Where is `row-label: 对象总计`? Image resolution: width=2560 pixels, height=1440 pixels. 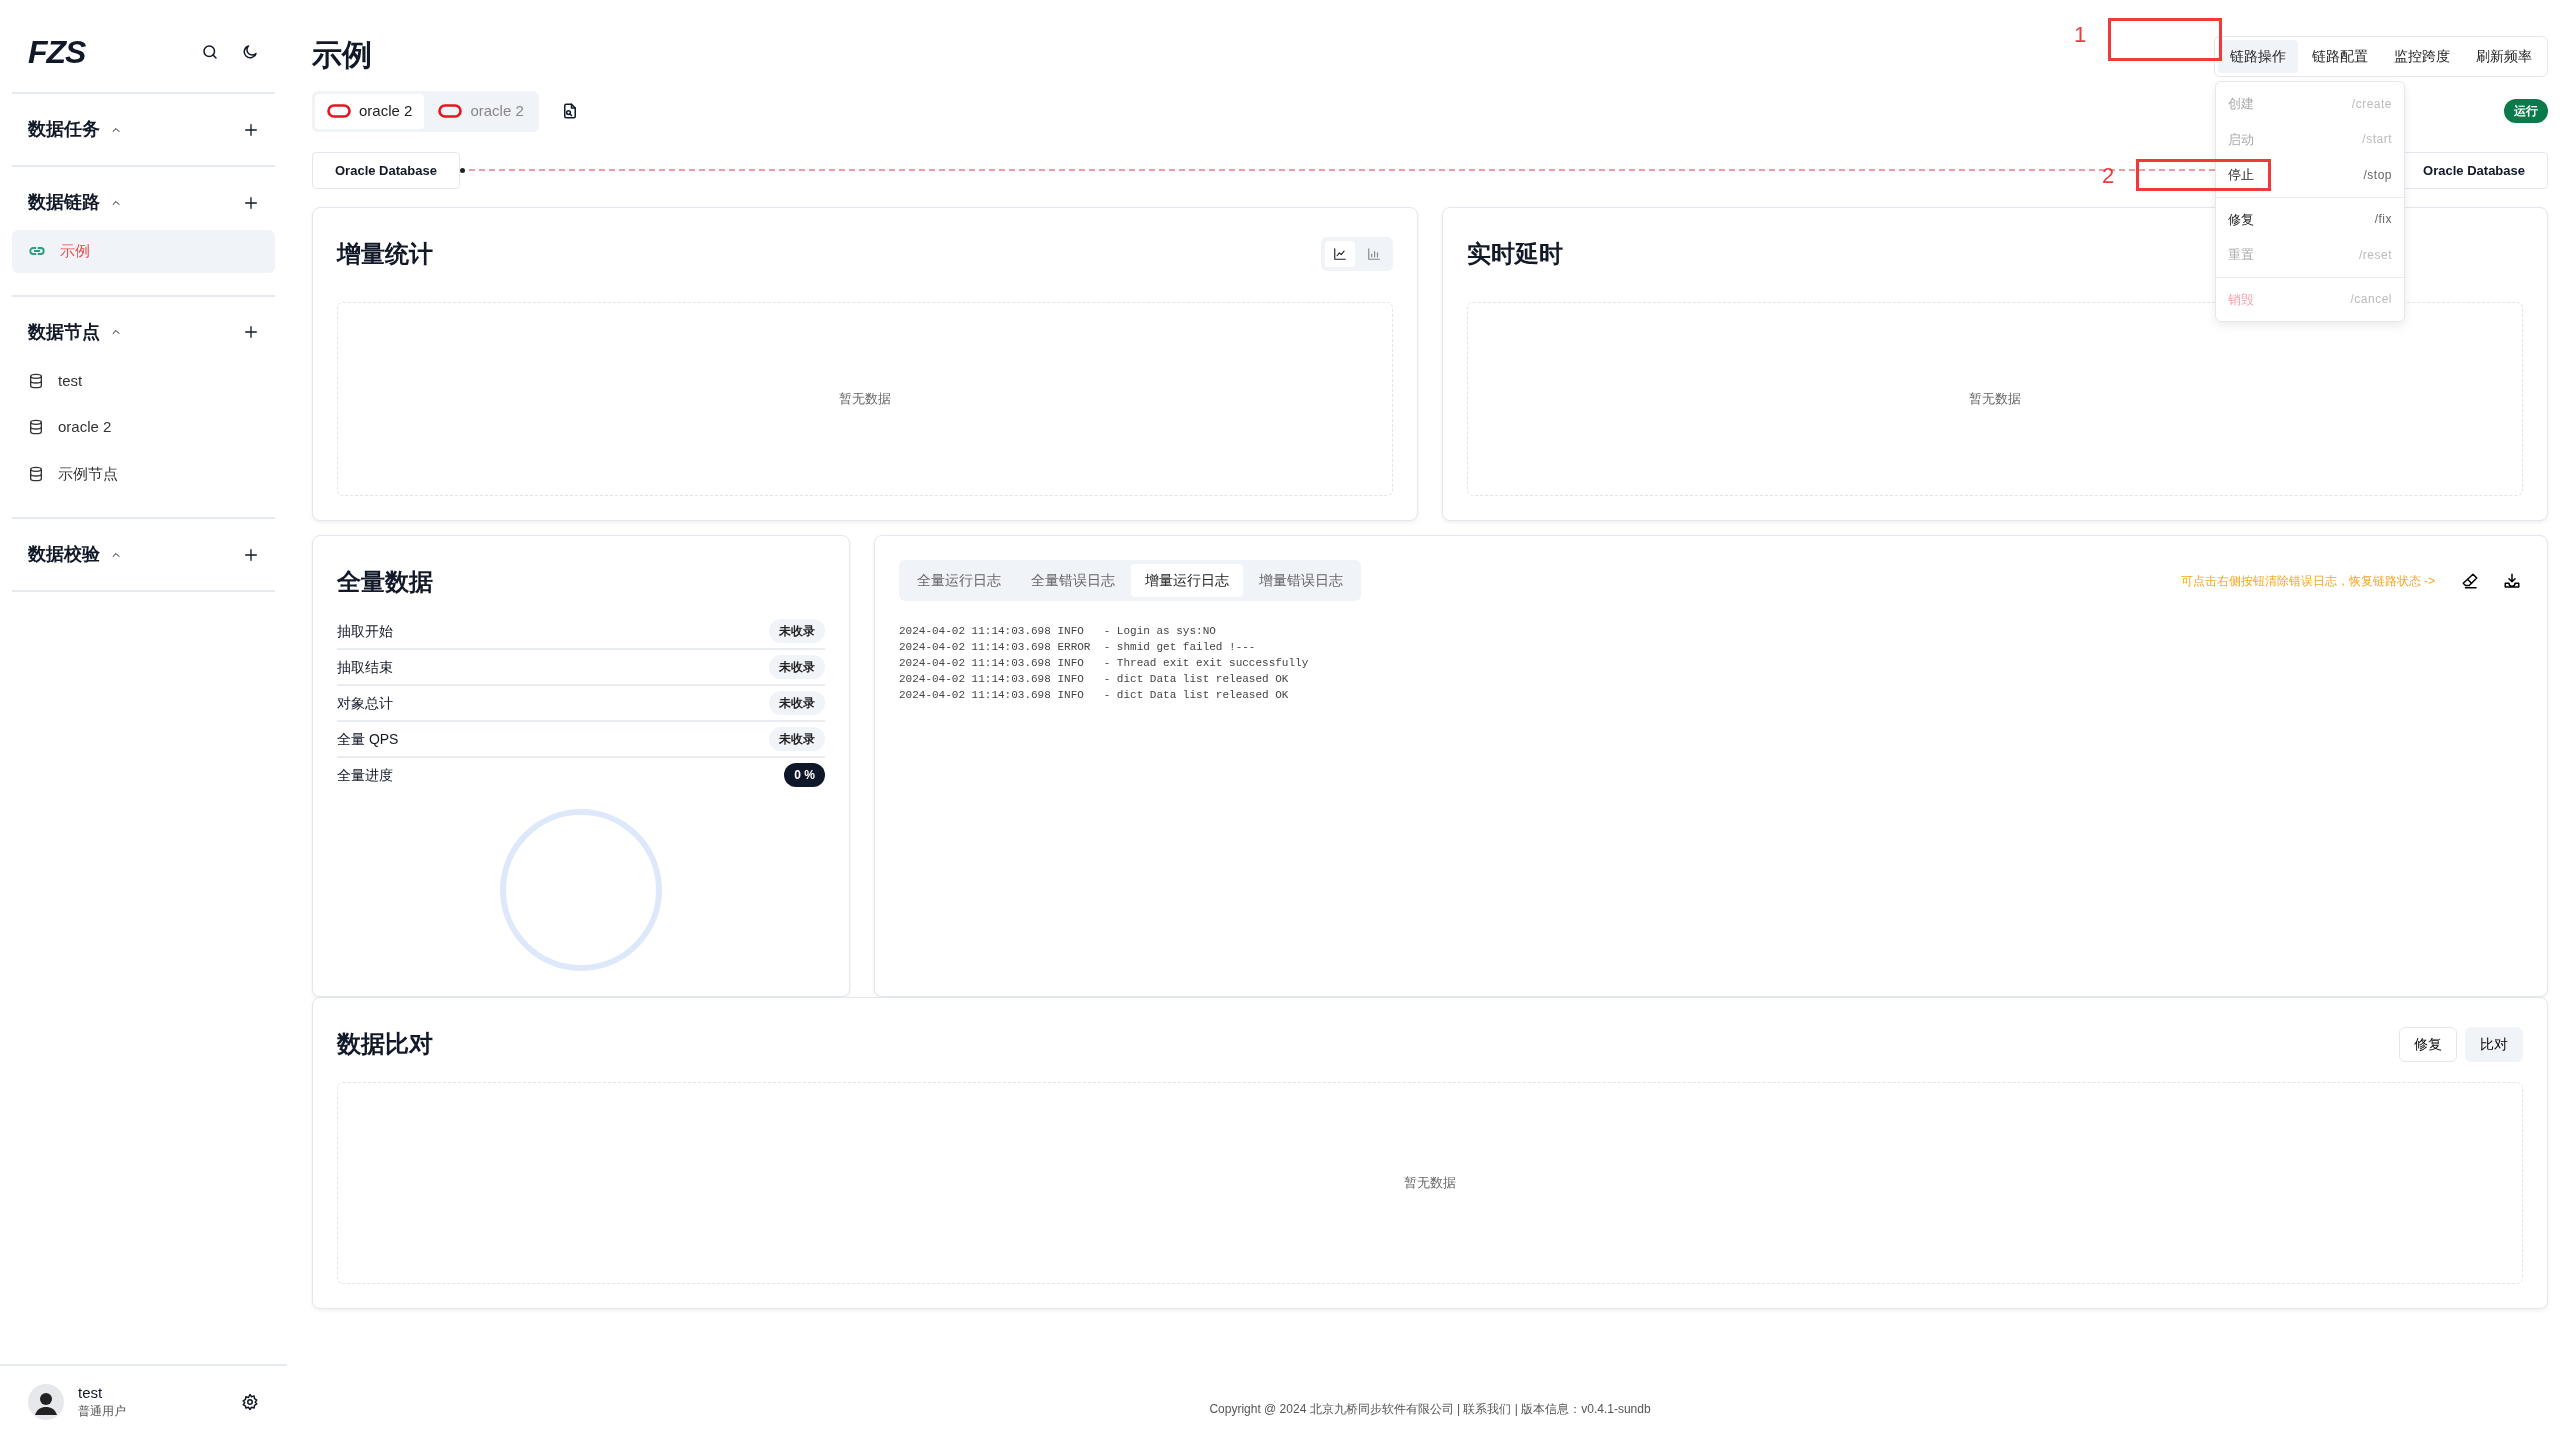
row-label: 对象总计 is located at coordinates (365, 703).